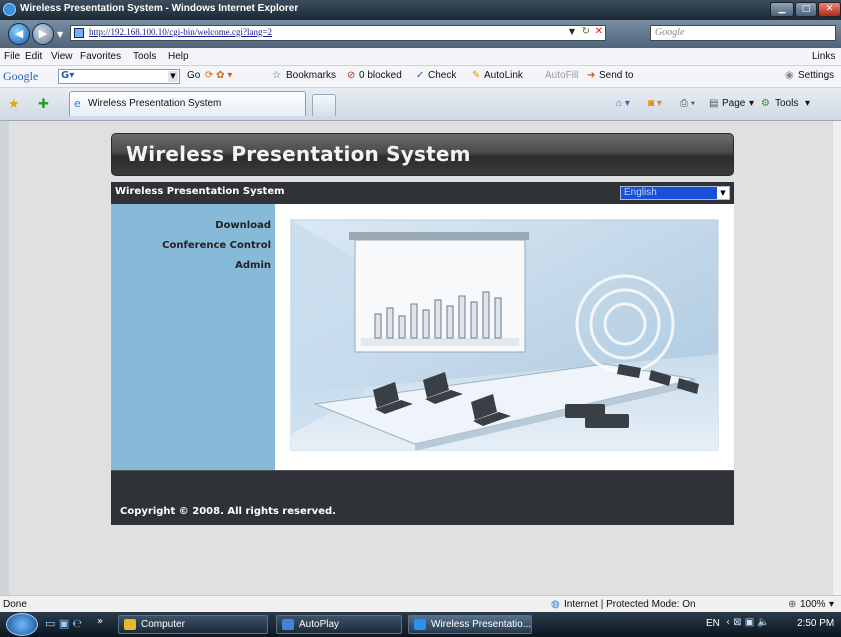  Describe the element at coordinates (831, 604) in the screenshot. I see `zoom-dropdown-icon: ▾` at that location.